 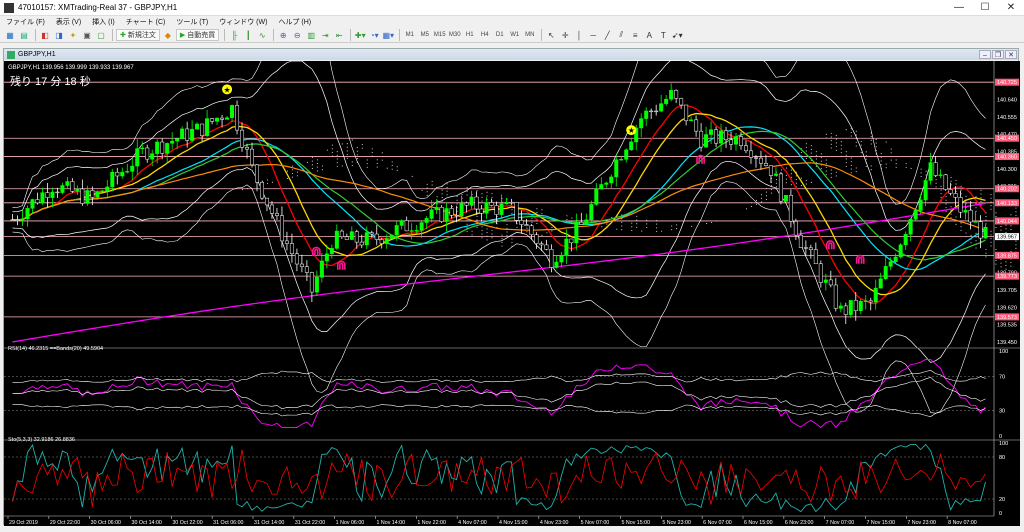 I want to click on periods-icon: ◔▾, so click(x=374, y=35).